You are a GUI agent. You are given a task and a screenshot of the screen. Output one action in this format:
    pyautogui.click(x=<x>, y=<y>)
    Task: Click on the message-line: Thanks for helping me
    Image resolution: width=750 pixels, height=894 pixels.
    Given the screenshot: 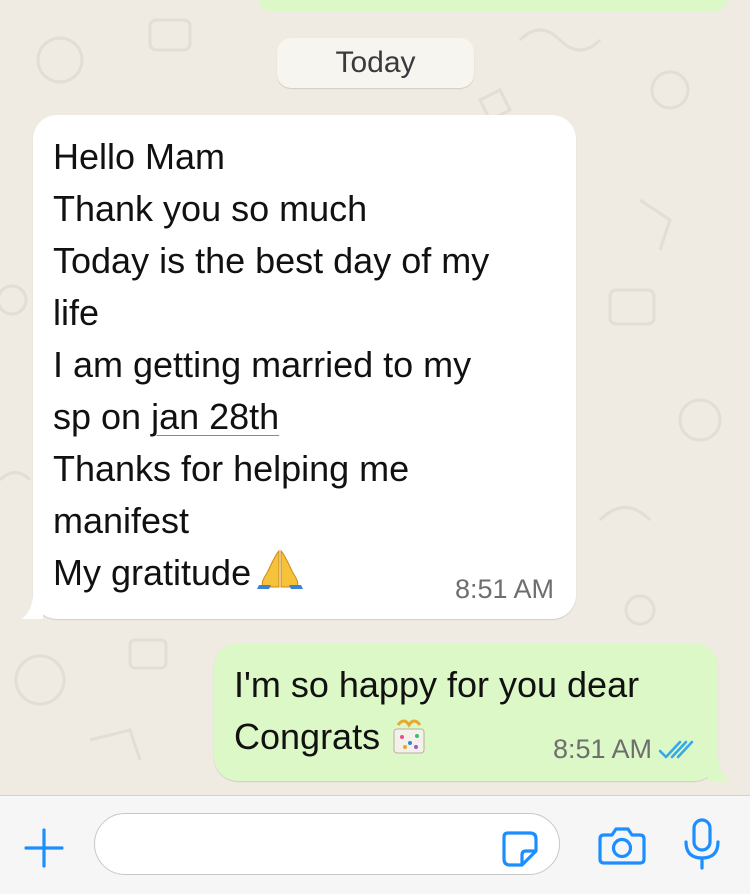 What is the action you would take?
    pyautogui.click(x=231, y=468)
    